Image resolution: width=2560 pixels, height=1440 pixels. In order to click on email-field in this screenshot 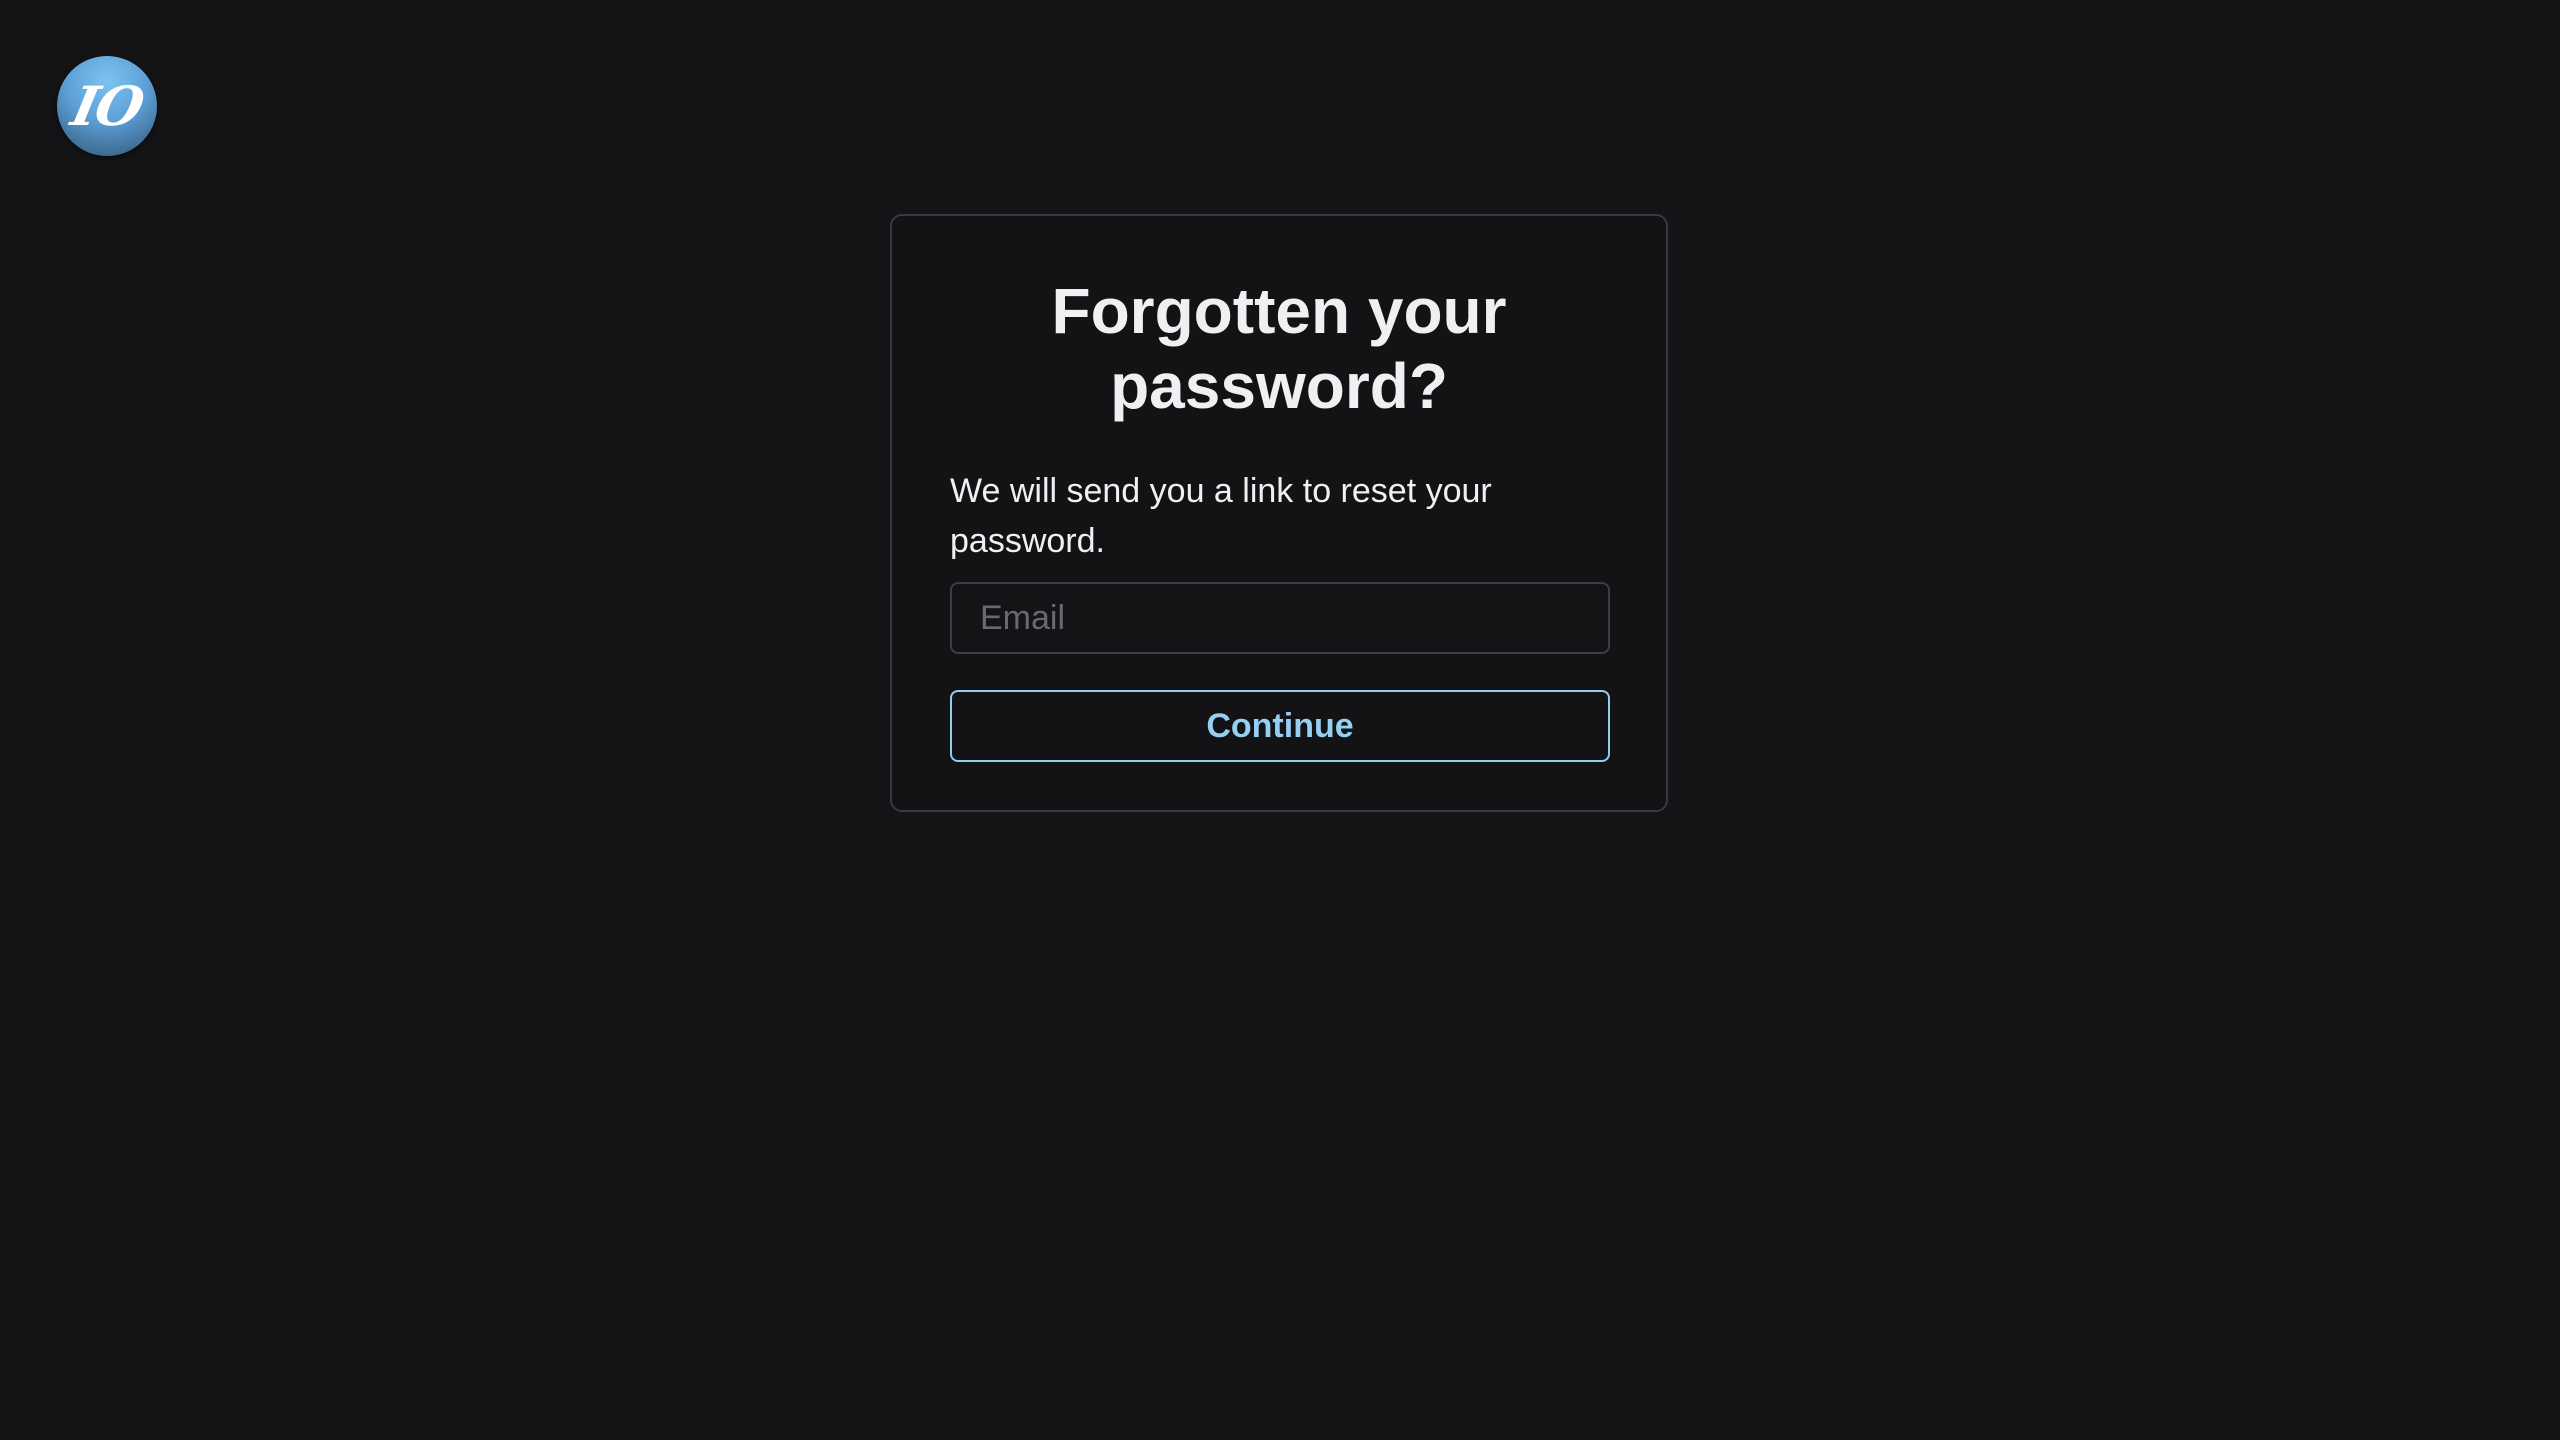, I will do `click(1280, 618)`.